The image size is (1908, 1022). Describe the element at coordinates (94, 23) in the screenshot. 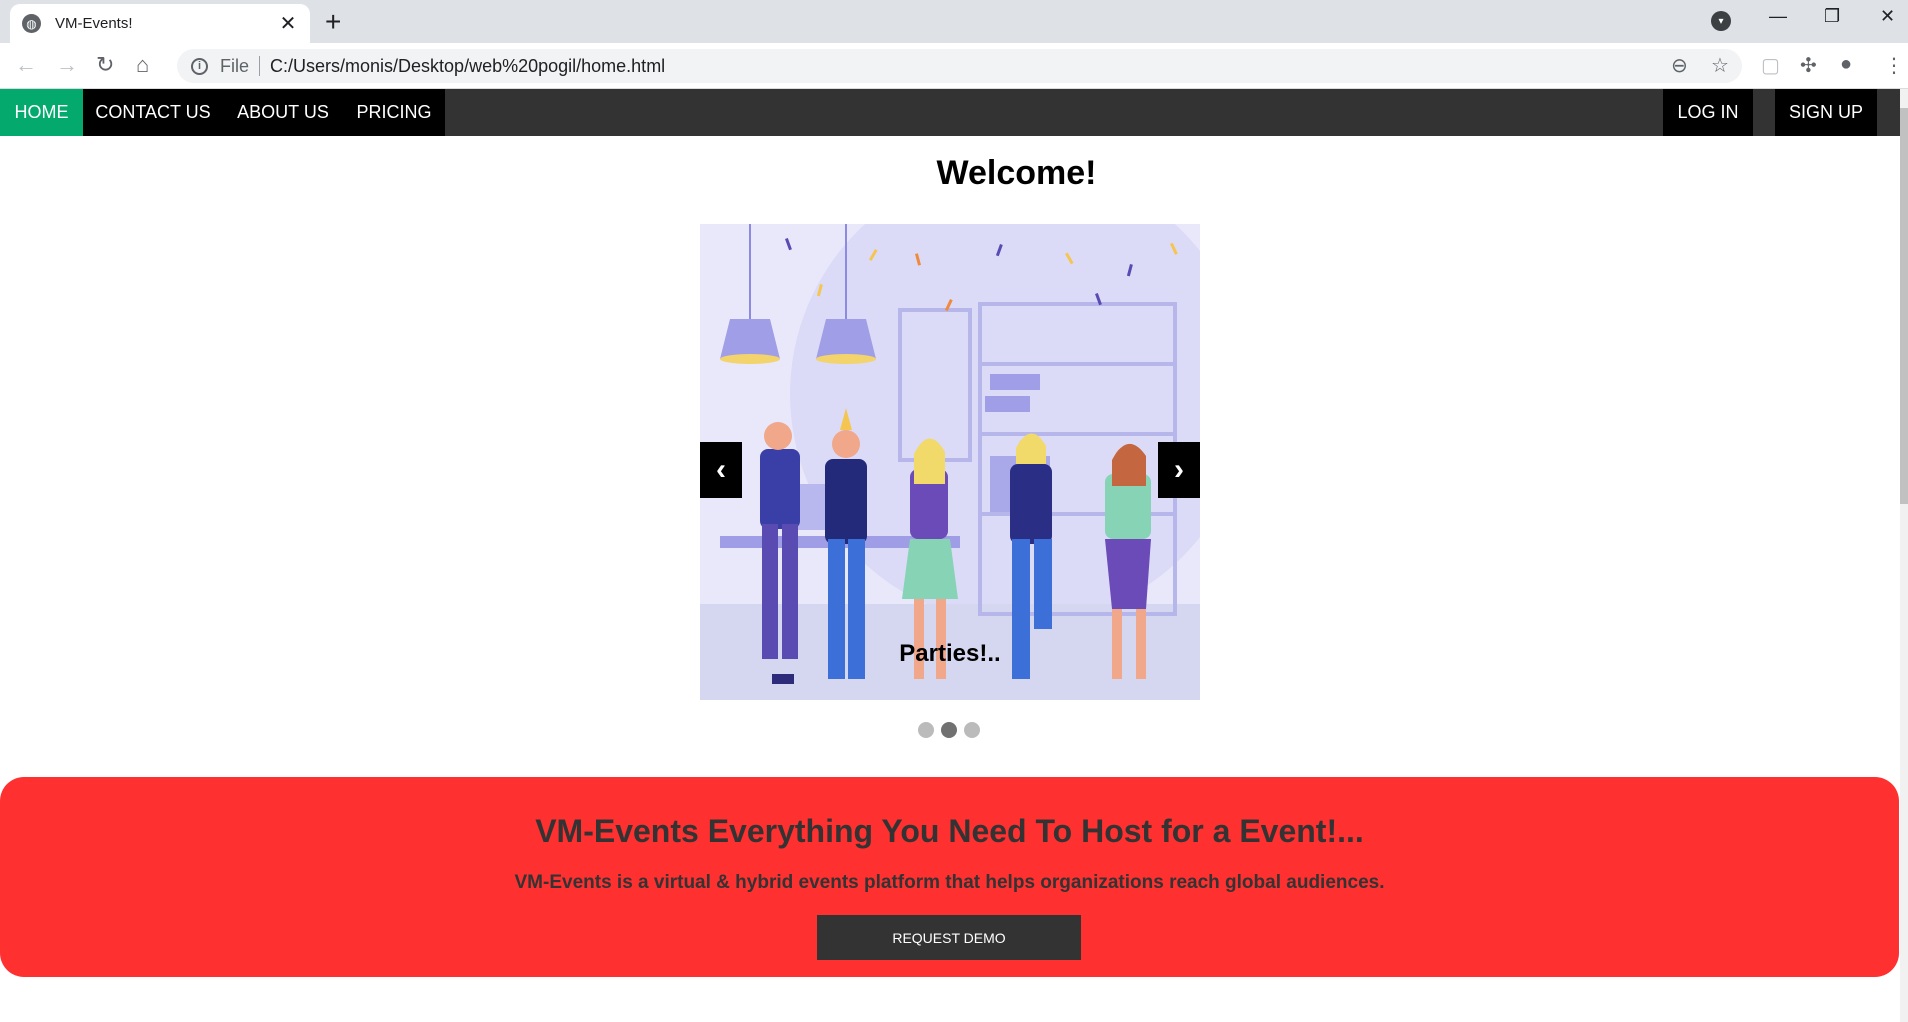

I see `tab-title: VM-Events!` at that location.